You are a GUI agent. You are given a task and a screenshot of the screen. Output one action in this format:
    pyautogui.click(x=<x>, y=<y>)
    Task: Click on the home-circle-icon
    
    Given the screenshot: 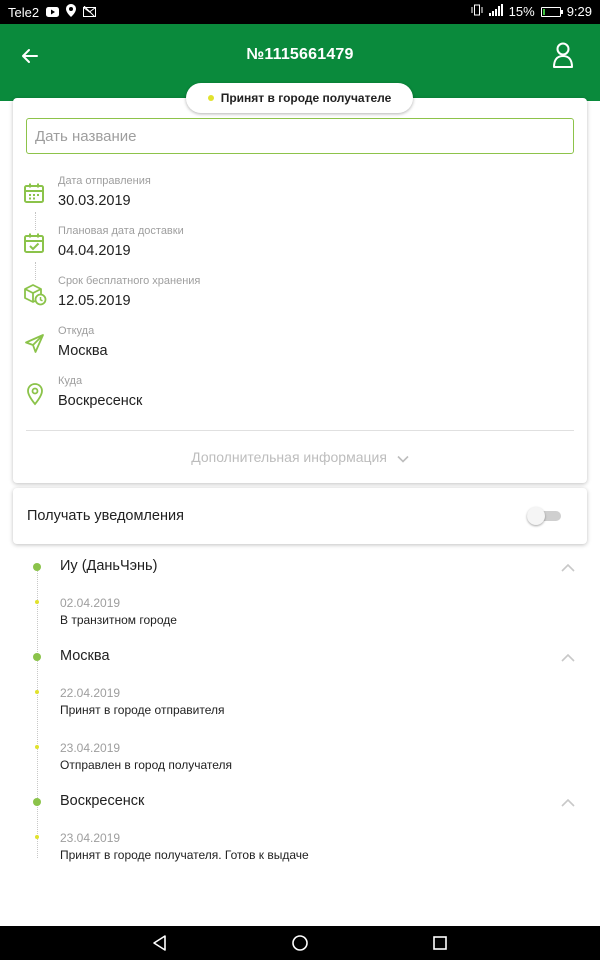 What is the action you would take?
    pyautogui.click(x=300, y=943)
    